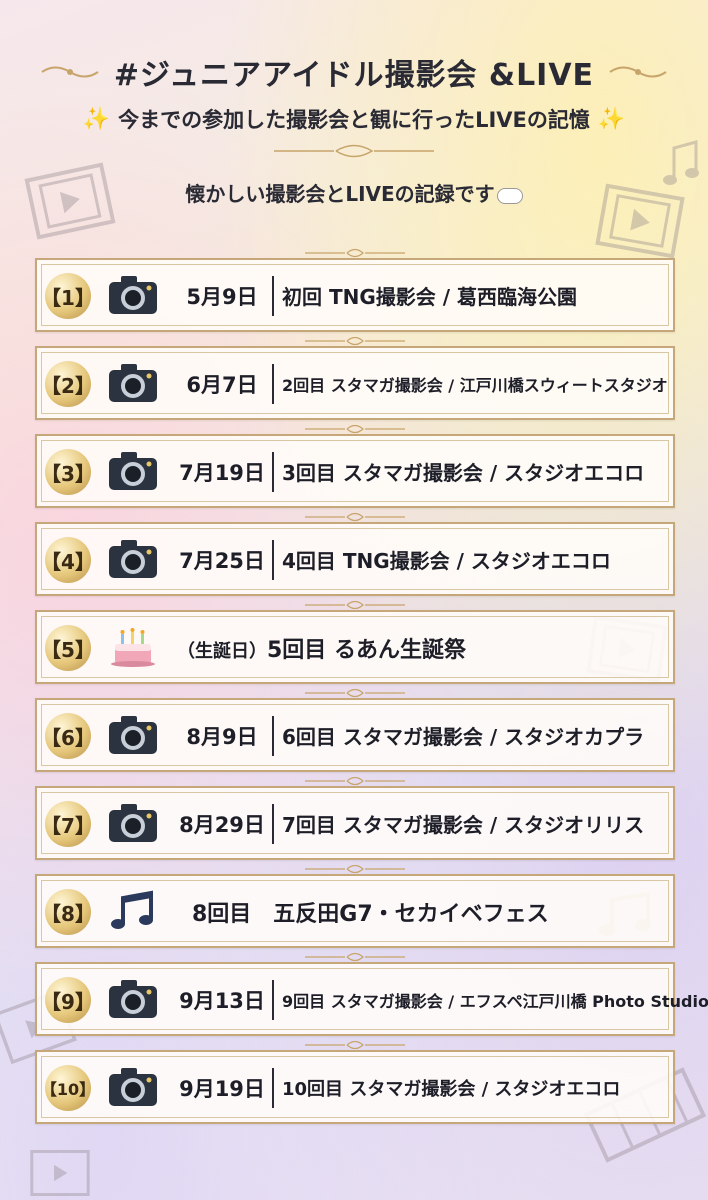  I want to click on entry-description: 8回目 五反田G7・セカイベフェス, so click(370, 914).